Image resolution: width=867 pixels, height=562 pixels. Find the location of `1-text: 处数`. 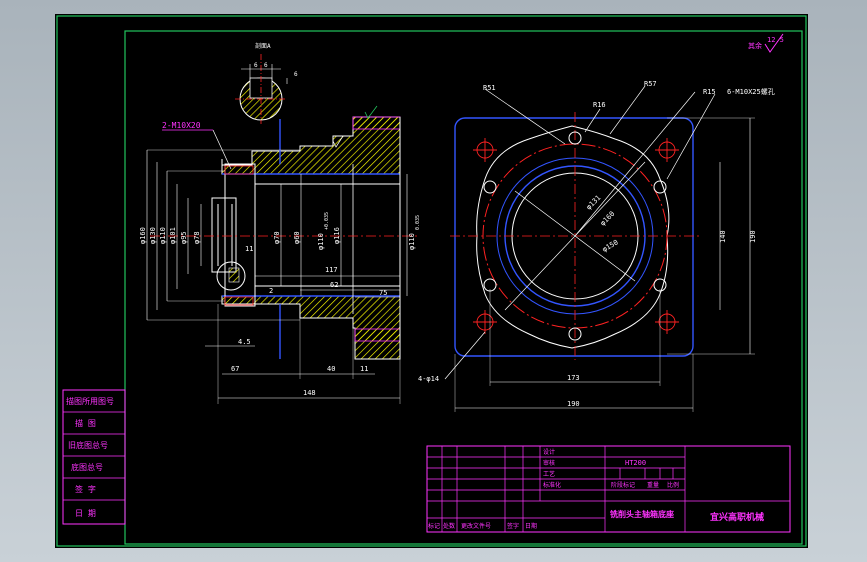

1-text: 处数 is located at coordinates (449, 526).